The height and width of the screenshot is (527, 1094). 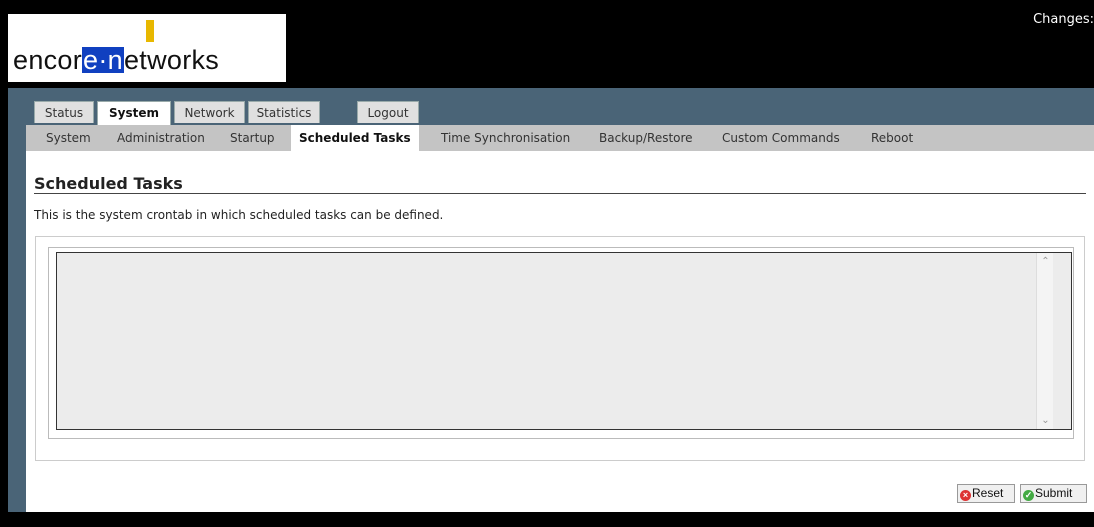 What do you see at coordinates (892, 138) in the screenshot?
I see `subnav-reboot: Reboot` at bounding box center [892, 138].